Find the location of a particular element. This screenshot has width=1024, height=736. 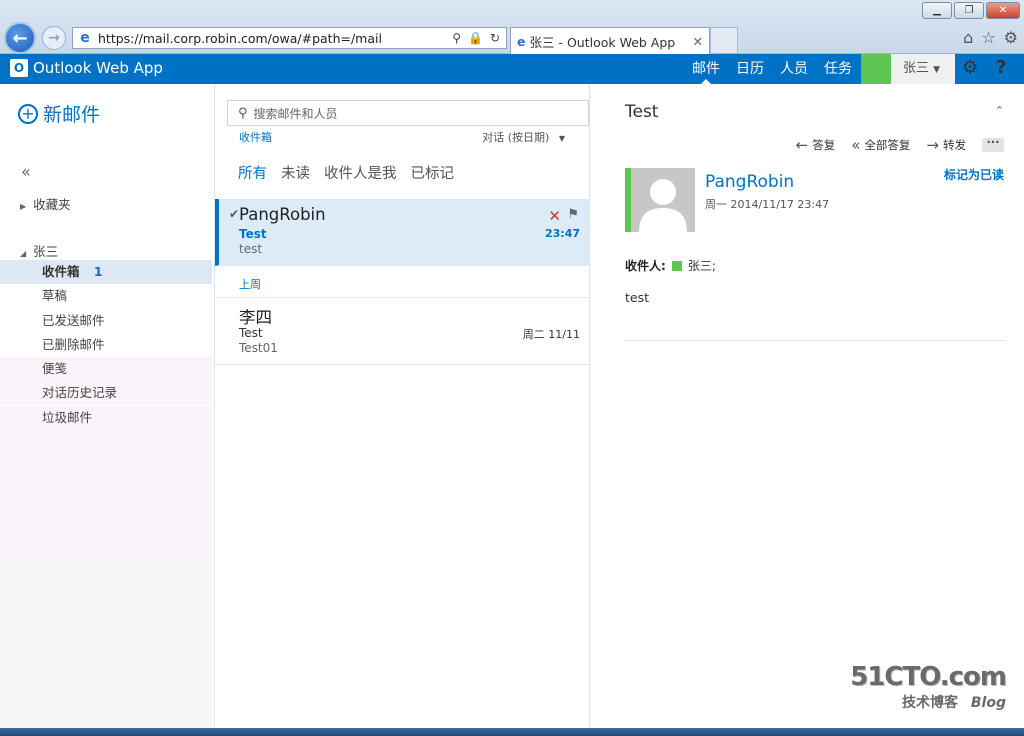

forward-icon: → is located at coordinates (932, 145).